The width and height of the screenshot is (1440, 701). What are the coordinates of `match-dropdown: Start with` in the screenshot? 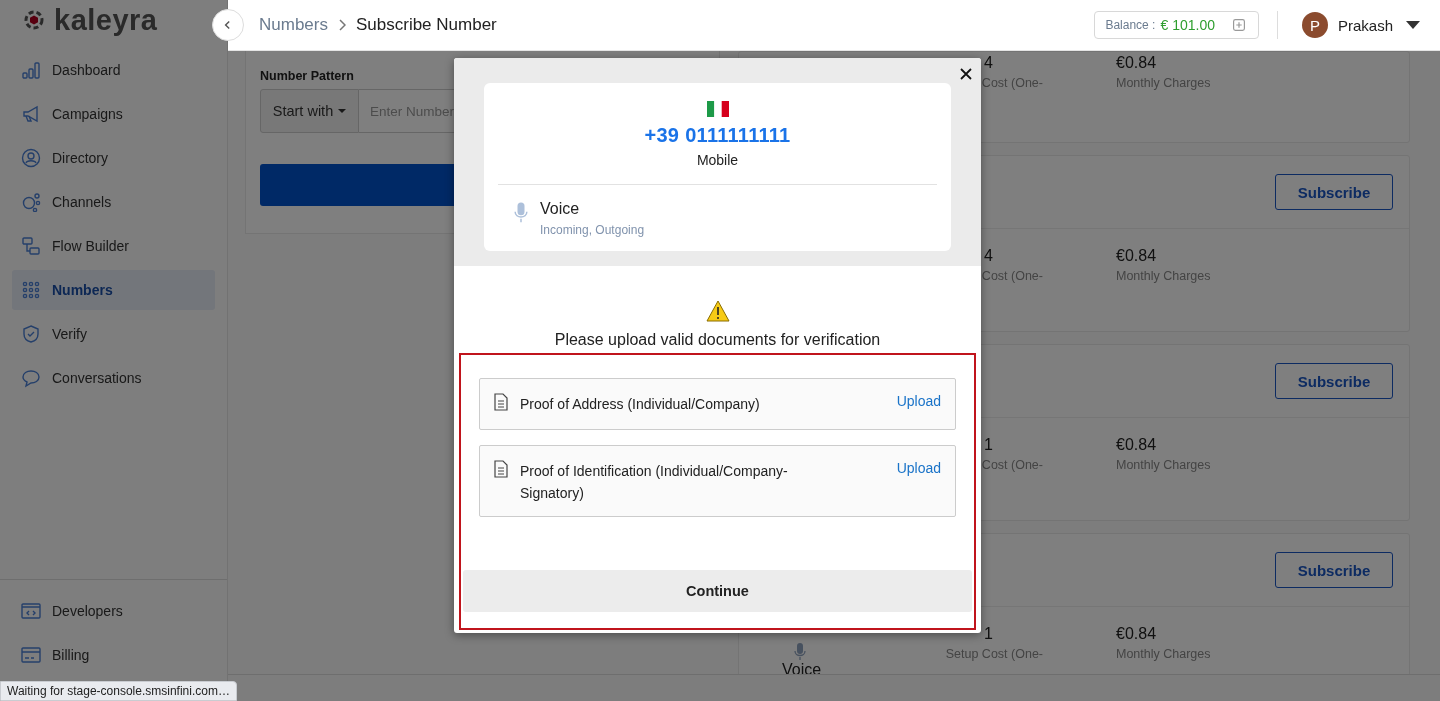 It's located at (309, 111).